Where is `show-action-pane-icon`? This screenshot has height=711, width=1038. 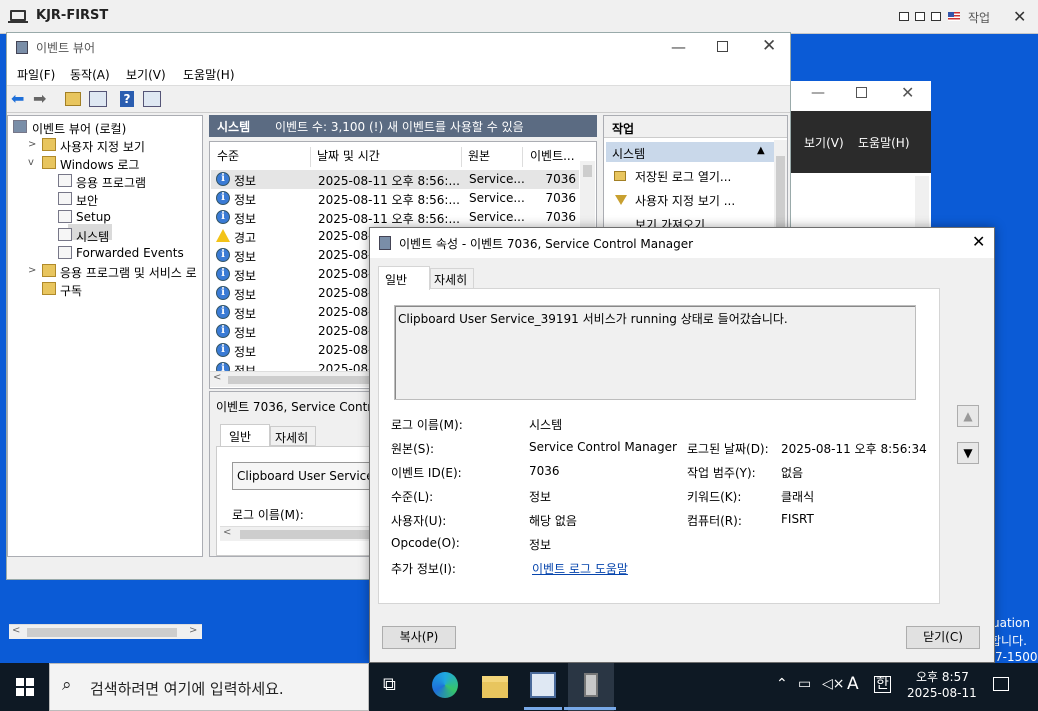 show-action-pane-icon is located at coordinates (152, 99).